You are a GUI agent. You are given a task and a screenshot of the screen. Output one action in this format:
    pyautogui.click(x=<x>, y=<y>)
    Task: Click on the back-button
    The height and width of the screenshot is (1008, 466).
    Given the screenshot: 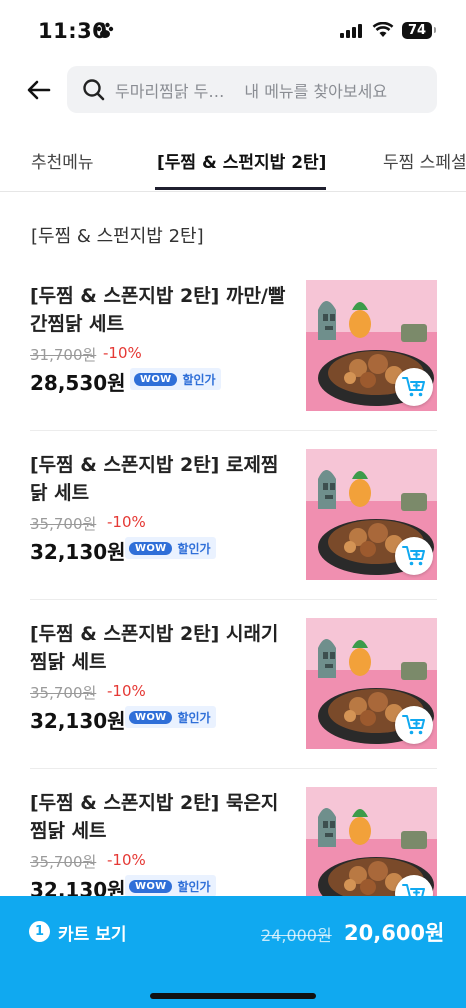 What is the action you would take?
    pyautogui.click(x=39, y=90)
    